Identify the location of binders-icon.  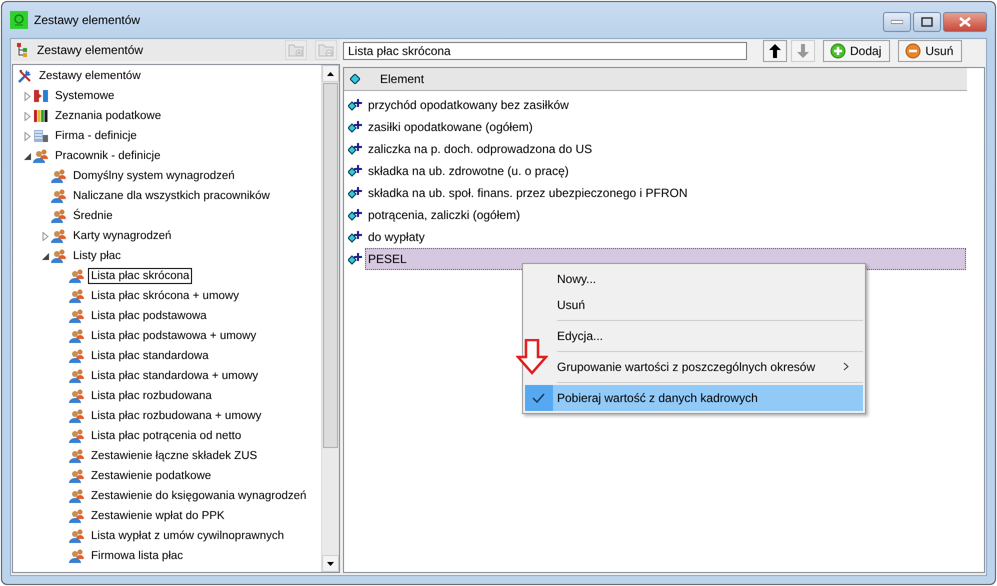
(41, 116).